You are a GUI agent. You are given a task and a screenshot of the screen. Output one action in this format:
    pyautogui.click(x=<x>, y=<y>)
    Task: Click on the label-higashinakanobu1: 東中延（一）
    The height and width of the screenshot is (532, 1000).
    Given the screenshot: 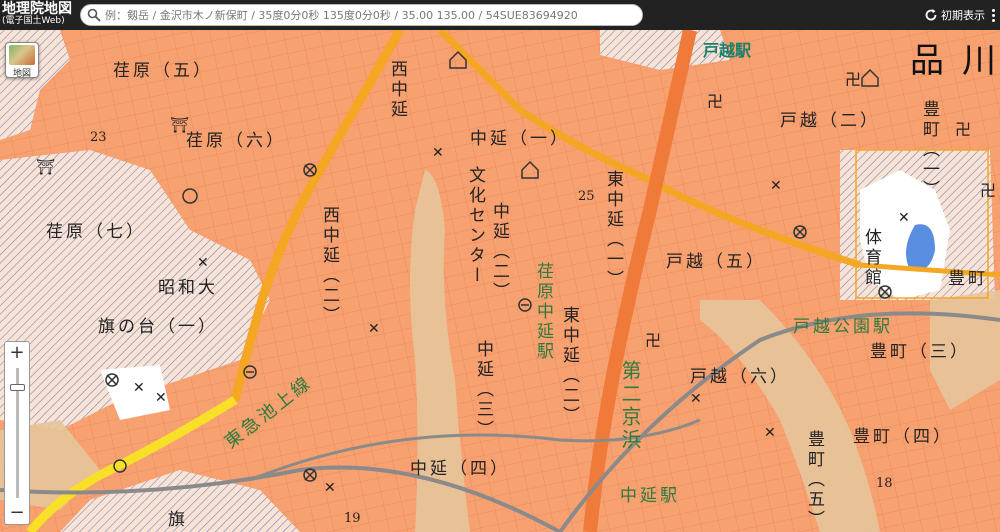 What is the action you would take?
    pyautogui.click(x=613, y=230)
    